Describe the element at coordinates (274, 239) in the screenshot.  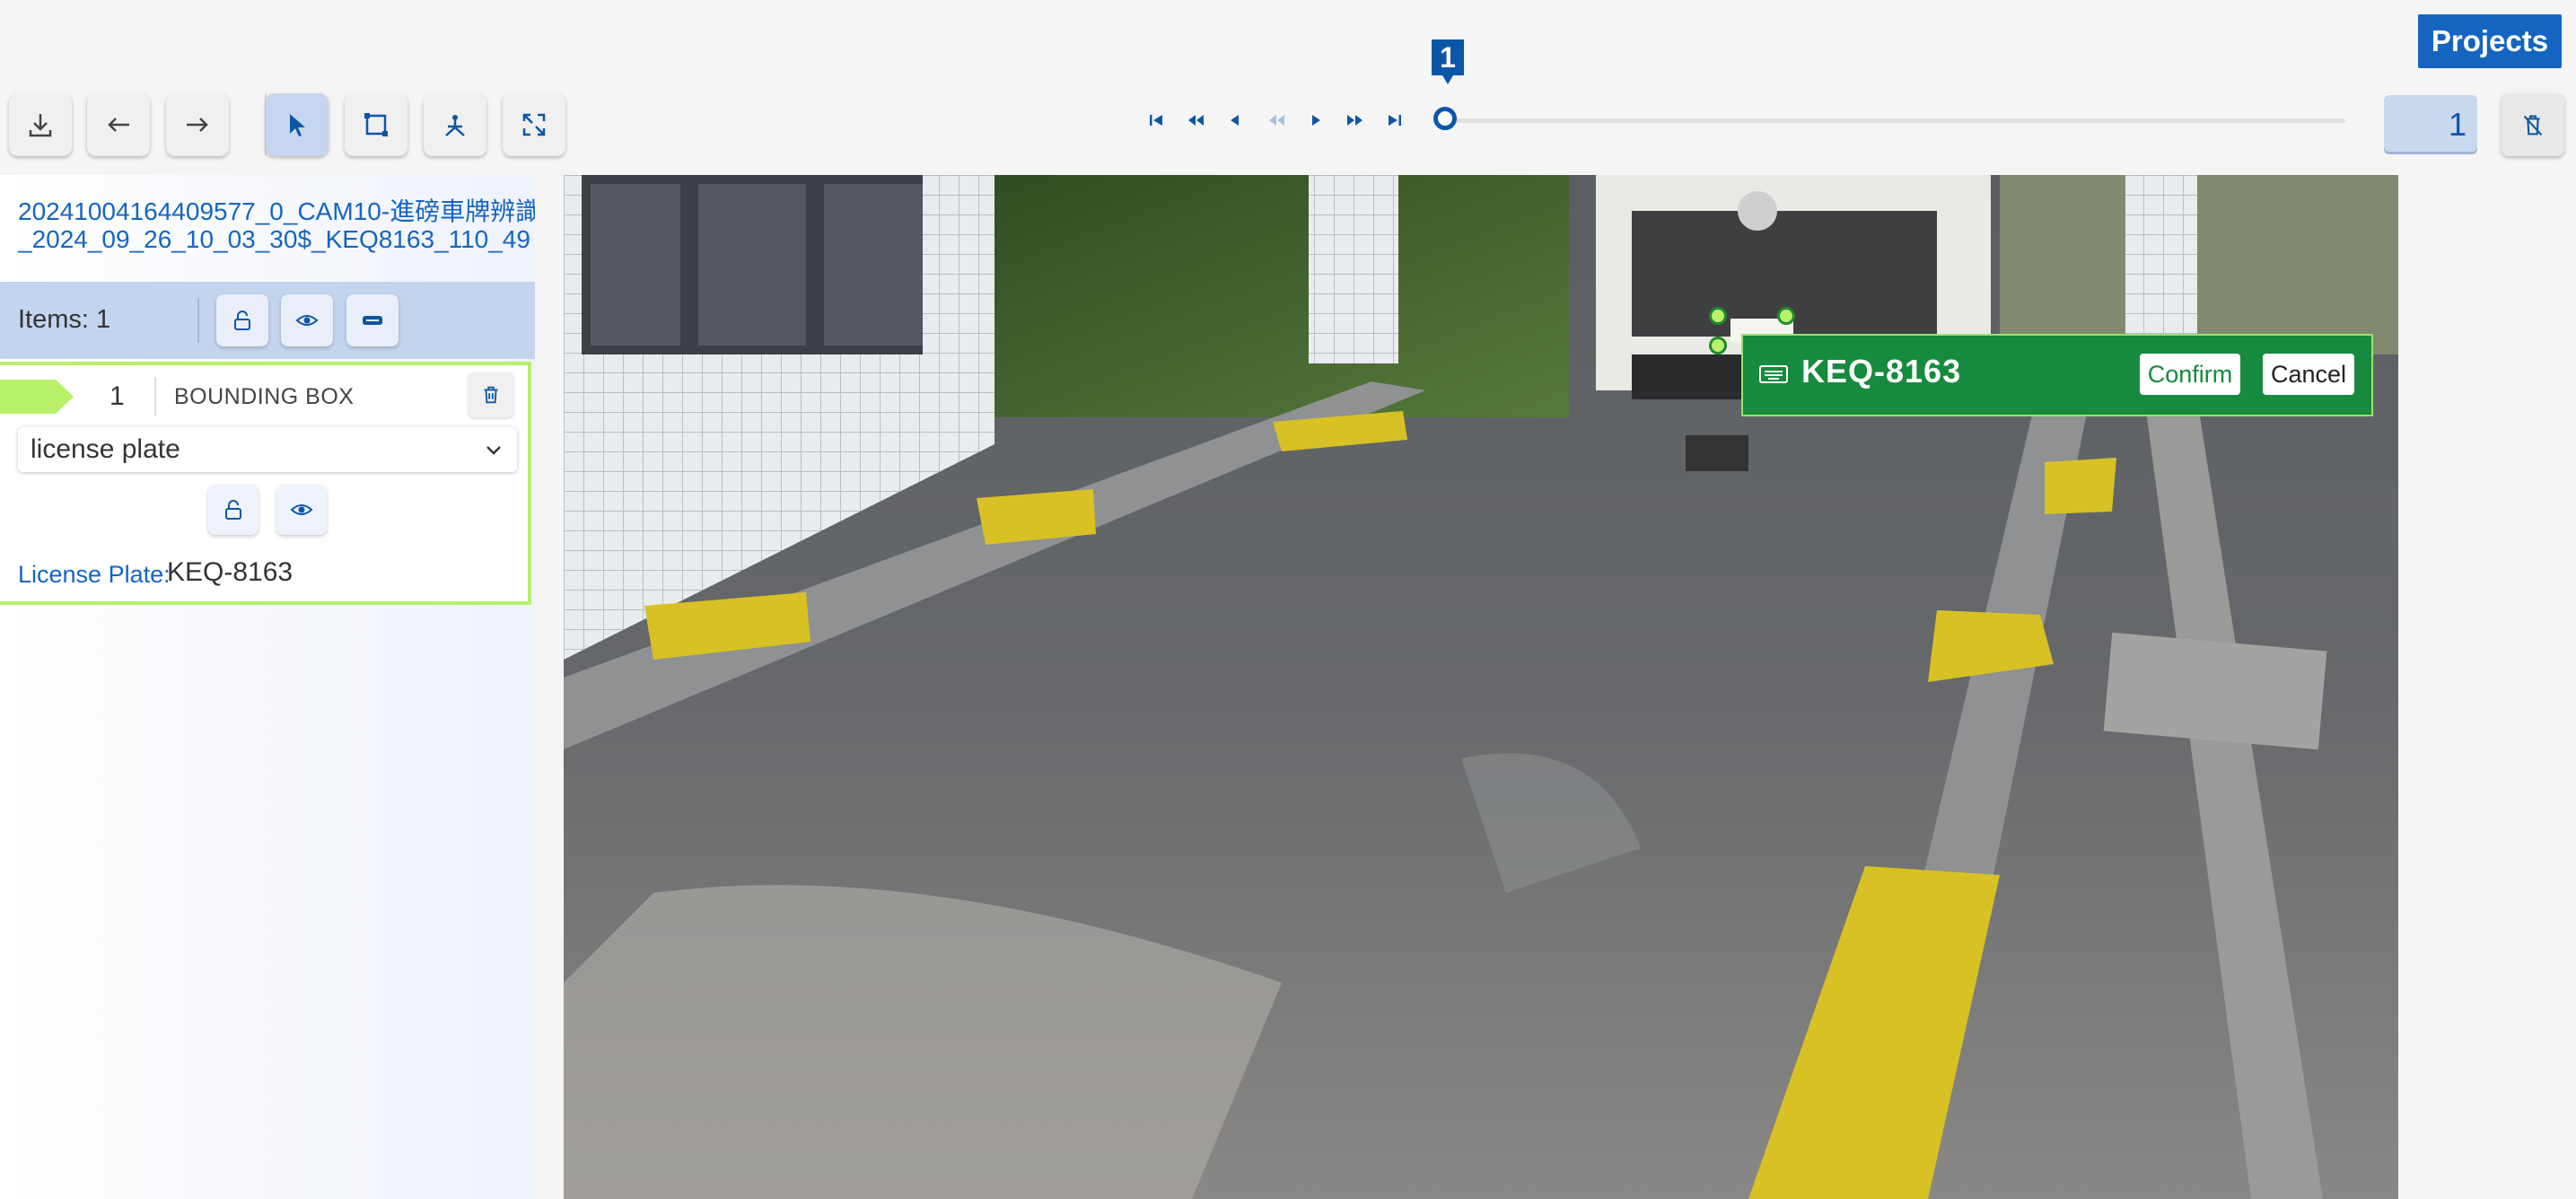
I see `filename-line-2: _2024_09_26_10_03_30$_KEQ8163_110_49` at that location.